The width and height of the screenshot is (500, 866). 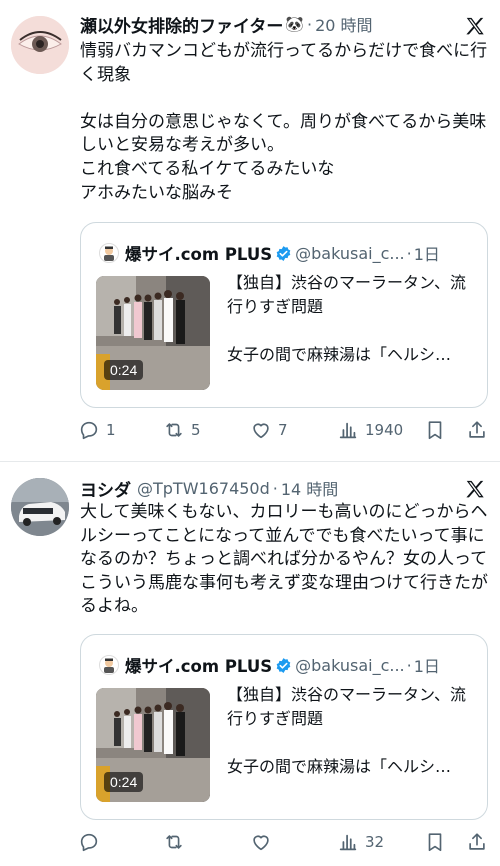 I want to click on retweet-button: 5, so click(x=182, y=430).